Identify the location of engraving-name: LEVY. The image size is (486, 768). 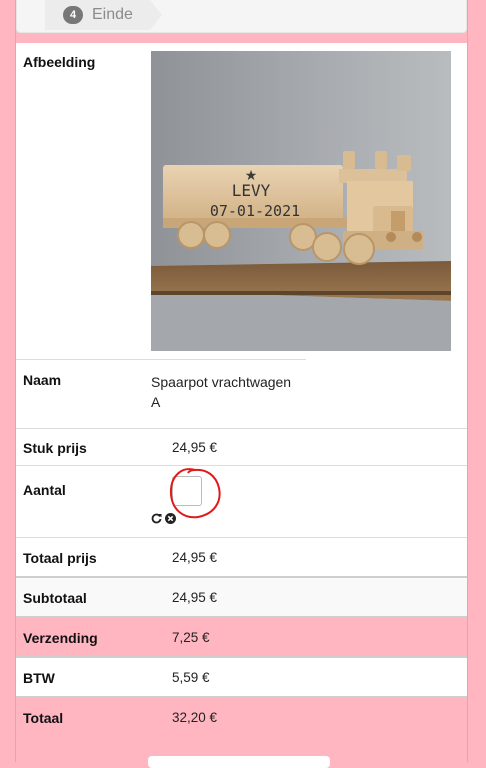
(251, 190).